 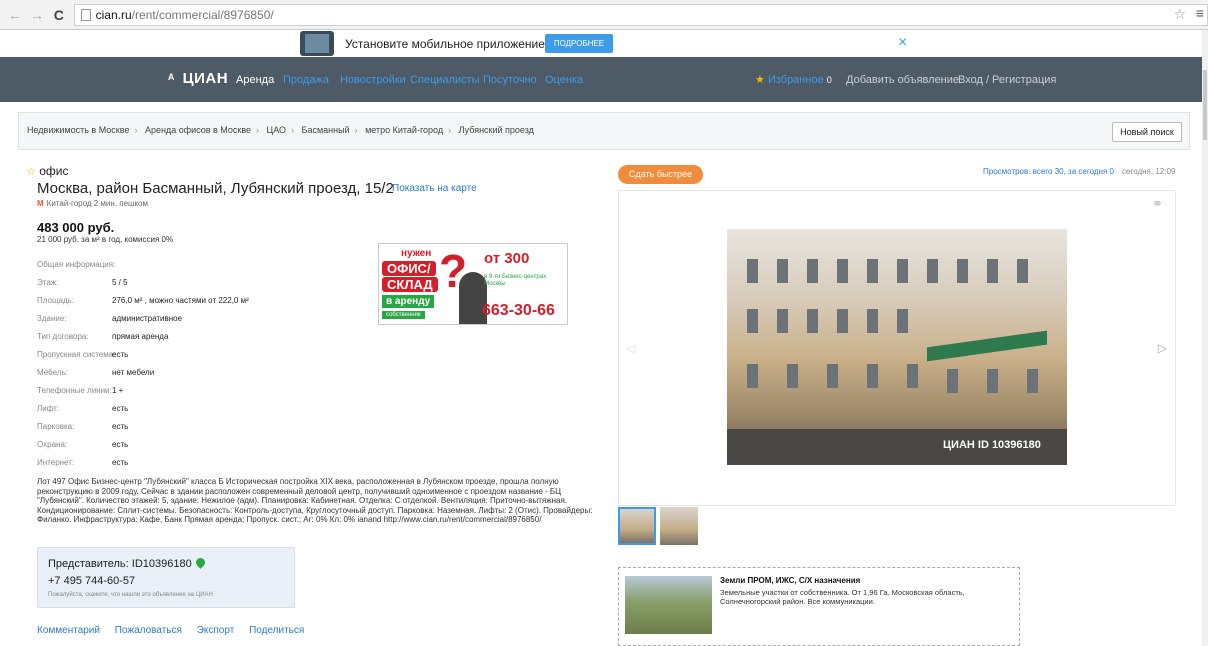 What do you see at coordinates (85, 14) in the screenshot?
I see `page-icon` at bounding box center [85, 14].